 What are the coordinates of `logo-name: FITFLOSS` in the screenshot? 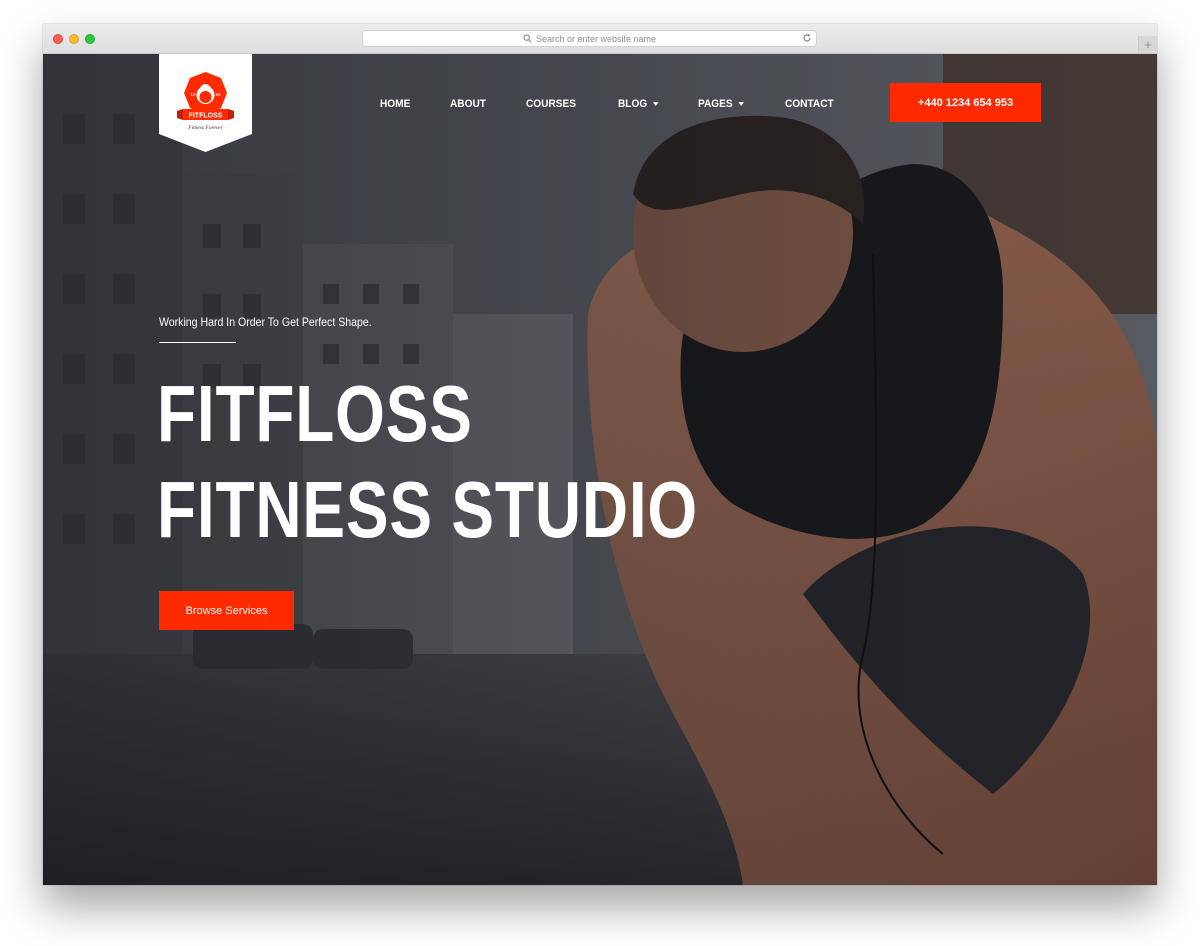 It's located at (206, 116).